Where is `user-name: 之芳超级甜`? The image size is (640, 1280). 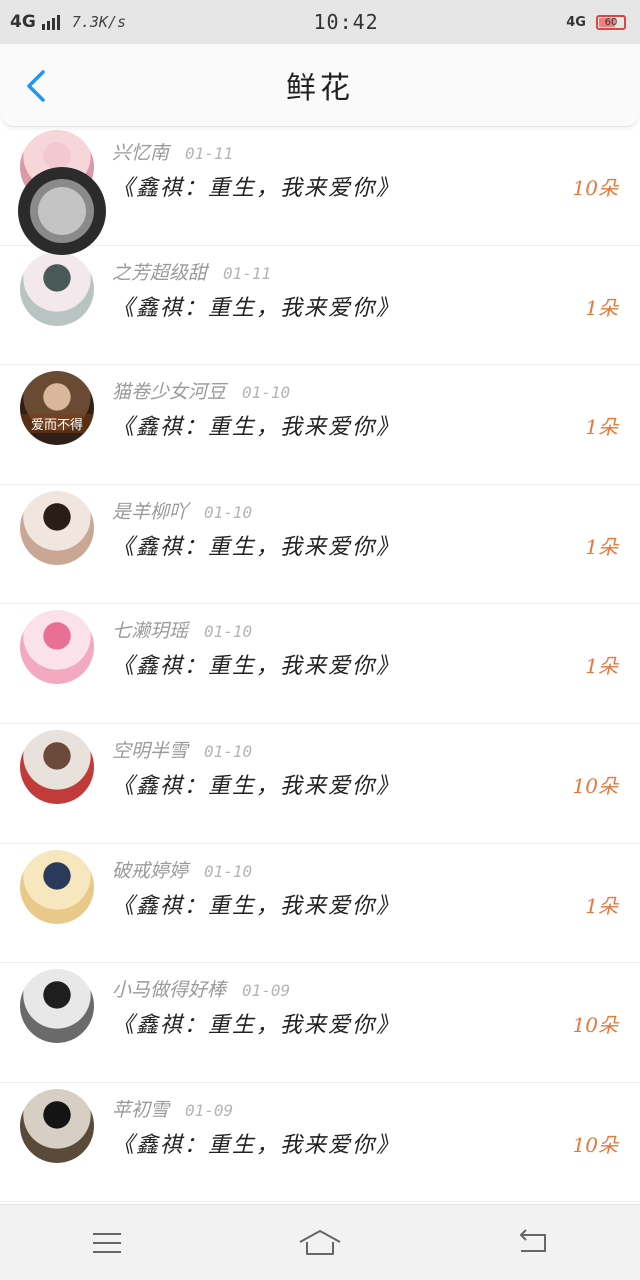
user-name: 之芳超级甜 is located at coordinates (159, 273).